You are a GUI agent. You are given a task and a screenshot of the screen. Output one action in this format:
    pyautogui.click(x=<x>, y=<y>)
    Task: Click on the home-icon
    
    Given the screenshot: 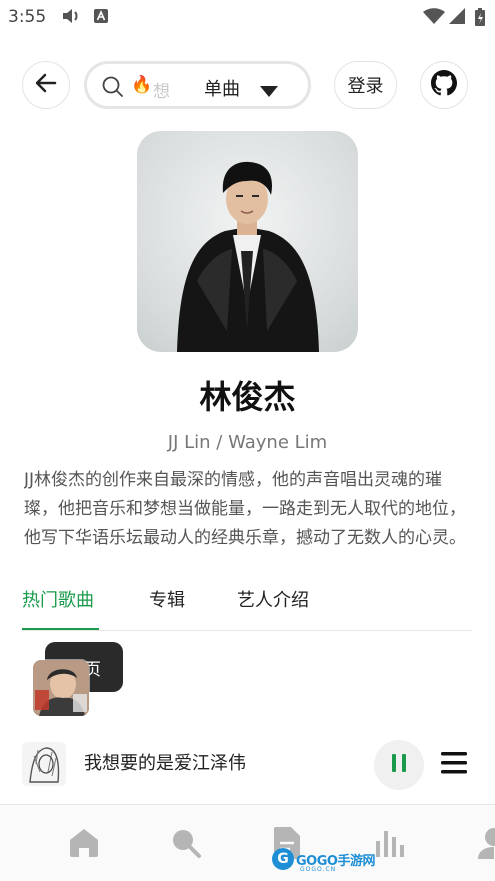 What is the action you would take?
    pyautogui.click(x=84, y=844)
    